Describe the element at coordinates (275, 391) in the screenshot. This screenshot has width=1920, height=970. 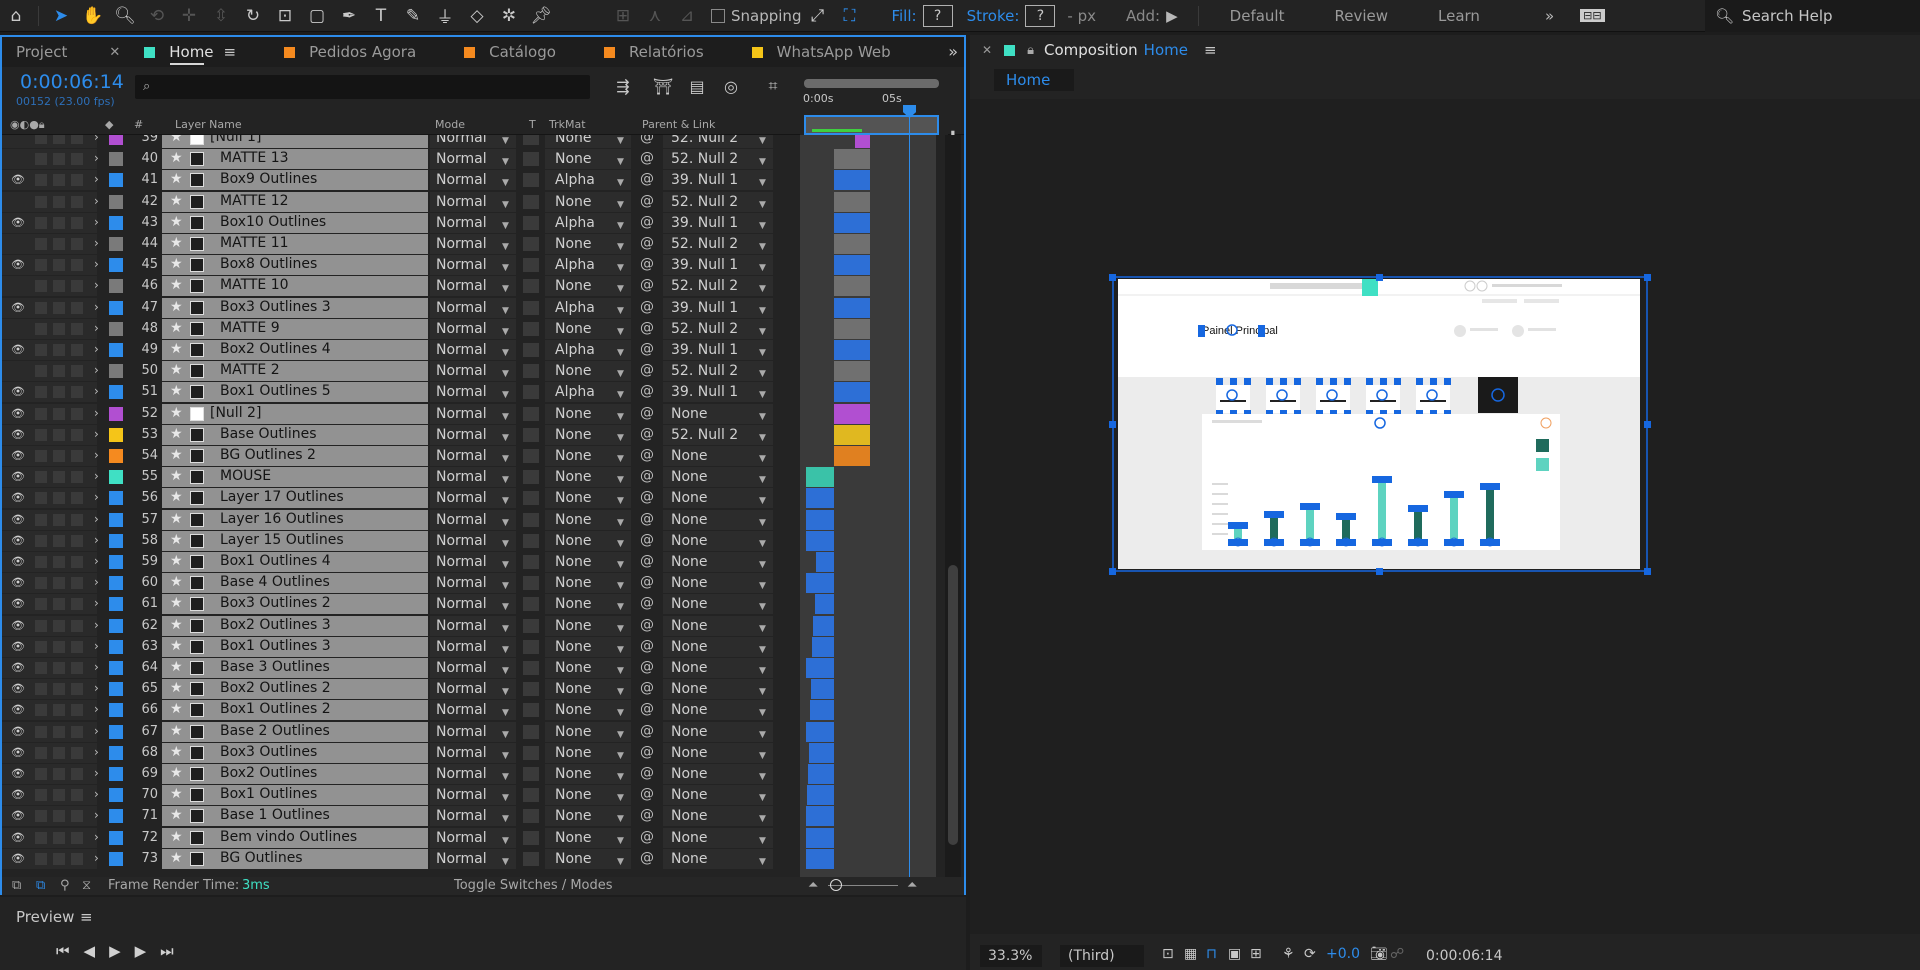
I see `layer-name: Box1 Outlines 5` at that location.